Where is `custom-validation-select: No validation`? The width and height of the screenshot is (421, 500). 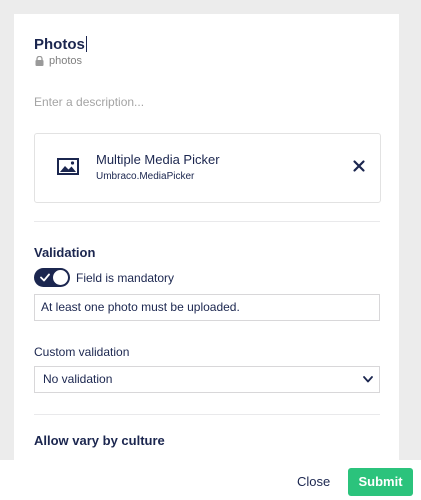
custom-validation-select: No validation is located at coordinates (207, 379).